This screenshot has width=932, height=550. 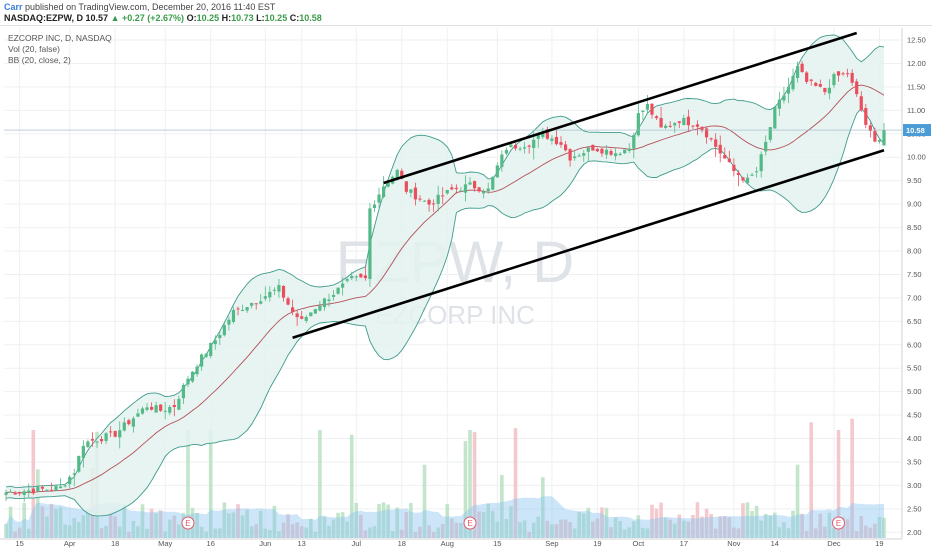 What do you see at coordinates (914, 391) in the screenshot?
I see `y-tick-label: 5.00` at bounding box center [914, 391].